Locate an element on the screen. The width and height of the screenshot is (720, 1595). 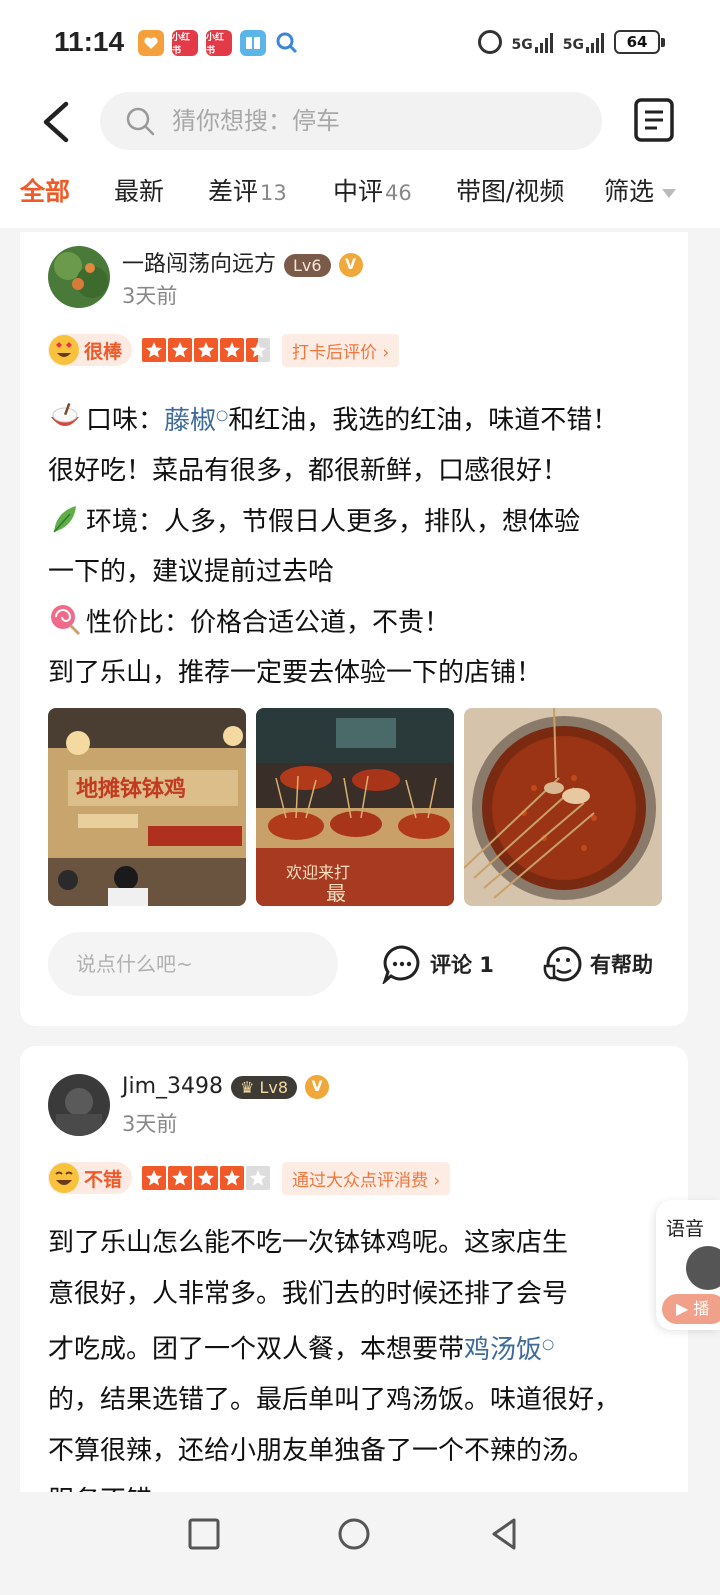
triangle-back-icon is located at coordinates (504, 1534).